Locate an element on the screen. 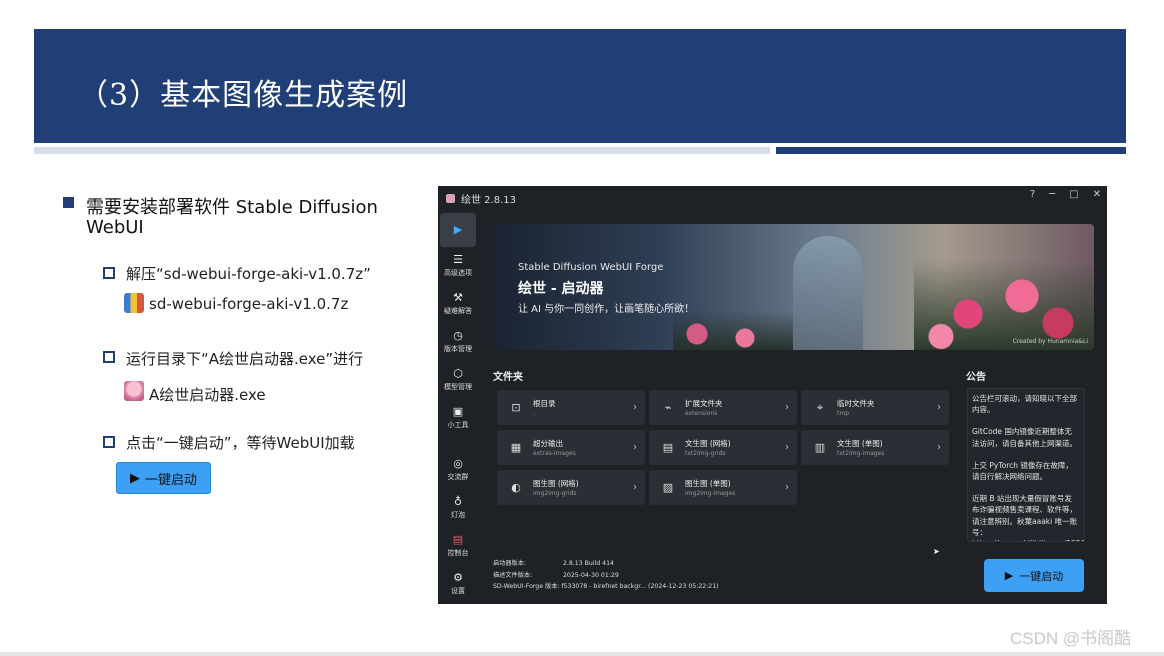 Image resolution: width=1164 pixels, height=656 pixels. close-button: ✕ is located at coordinates (1097, 194).